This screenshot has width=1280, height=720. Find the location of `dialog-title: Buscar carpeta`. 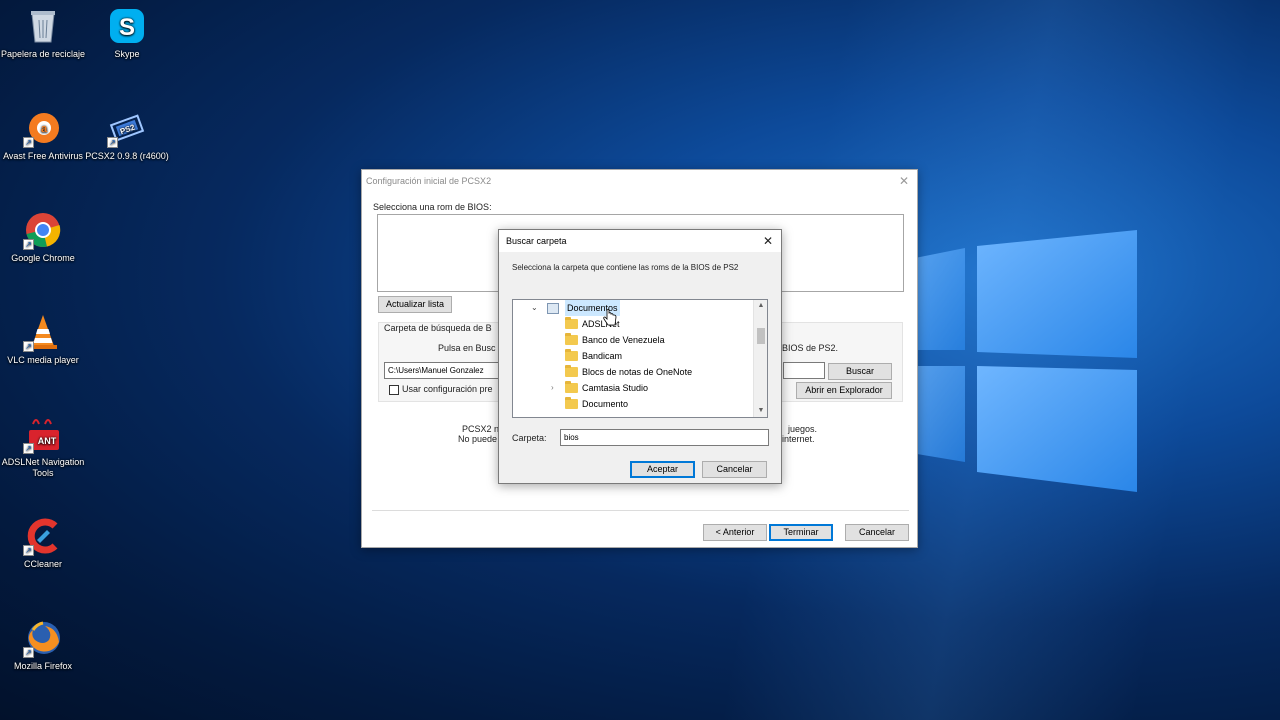

dialog-title: Buscar carpeta is located at coordinates (536, 241).